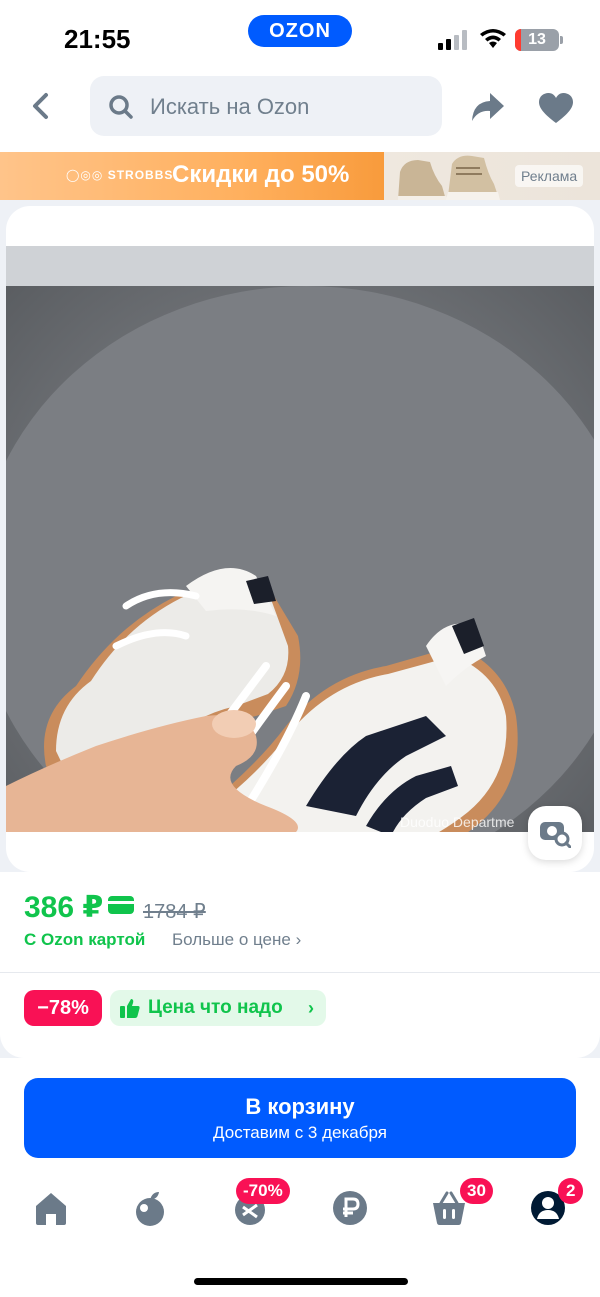 The height and width of the screenshot is (1297, 600). What do you see at coordinates (174, 912) in the screenshot?
I see `old-price: 1784 ₽` at bounding box center [174, 912].